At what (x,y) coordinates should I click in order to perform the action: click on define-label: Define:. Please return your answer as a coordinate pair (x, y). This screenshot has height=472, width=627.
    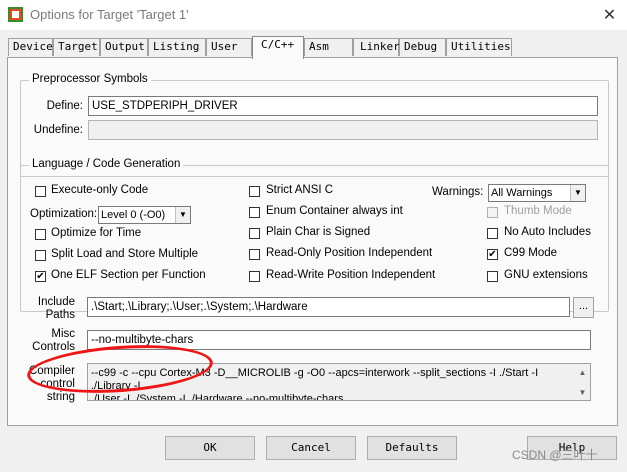
    Looking at the image, I should click on (64, 106).